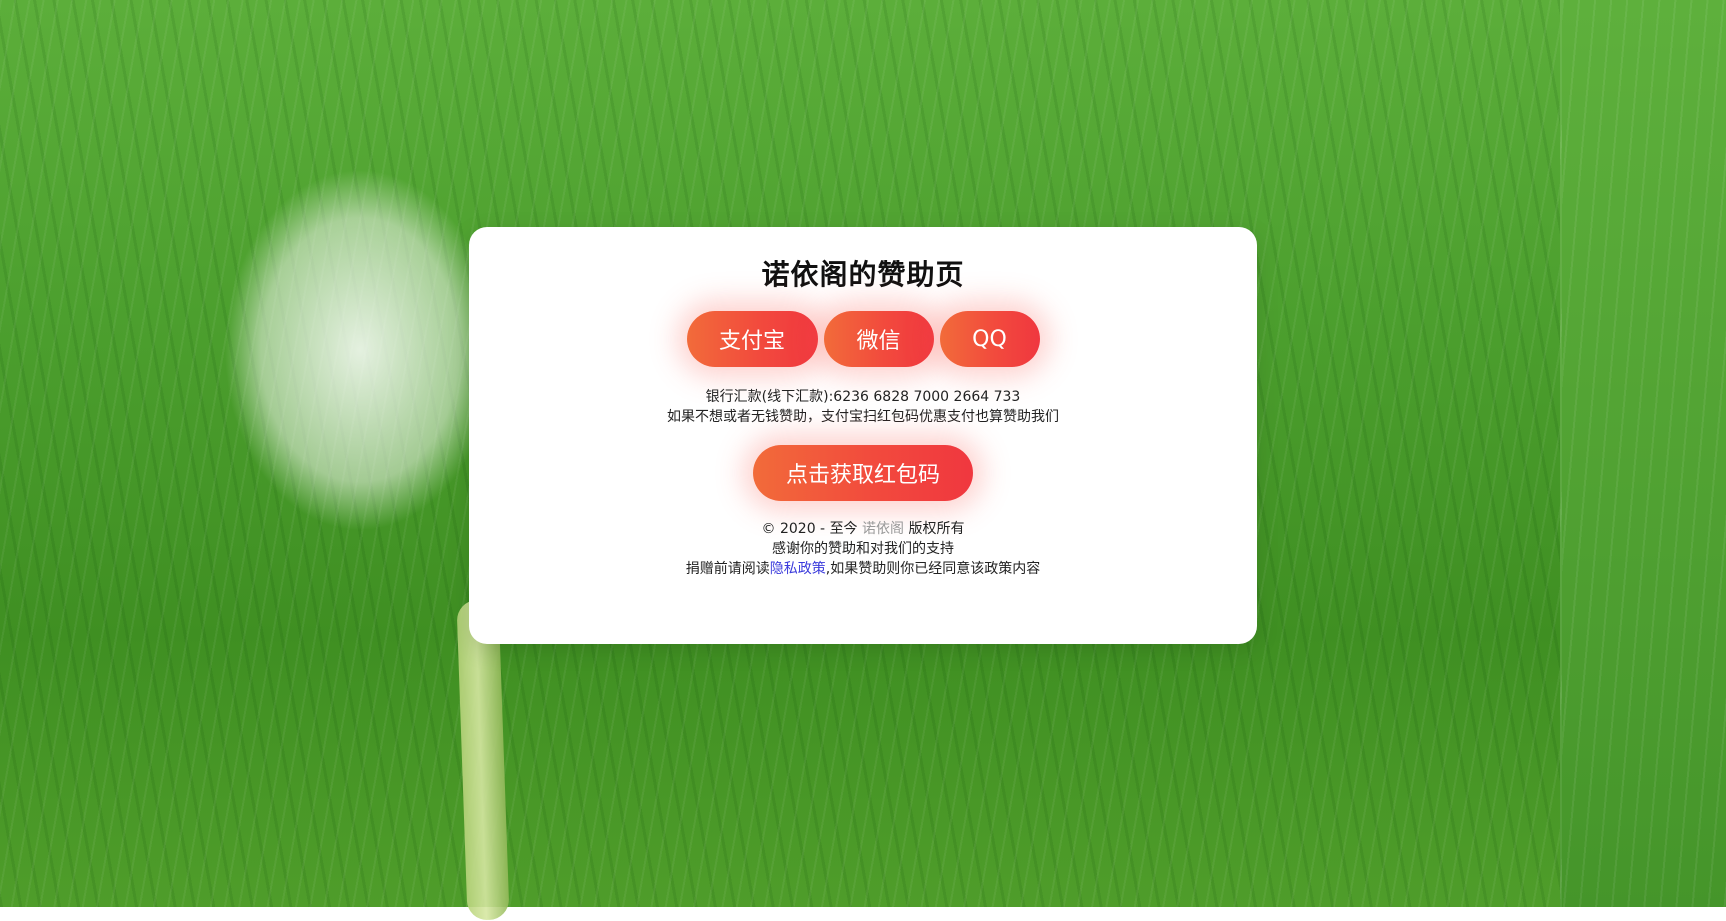 The height and width of the screenshot is (921, 1726). Describe the element at coordinates (863, 397) in the screenshot. I see `bank-transfer-text: 银行汇款(线下汇款):6236 6828 7000 2664 733` at that location.